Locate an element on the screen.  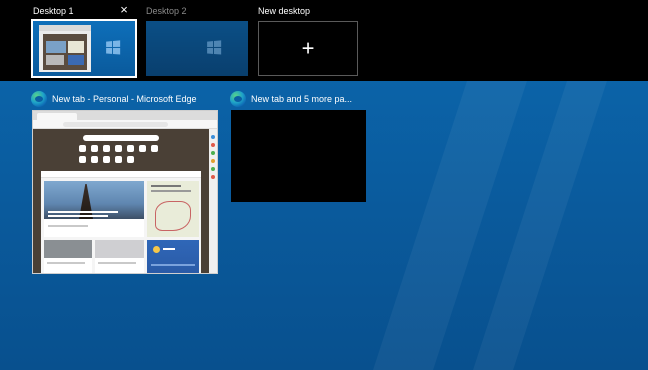
close-icon: × is located at coordinates (124, 10).